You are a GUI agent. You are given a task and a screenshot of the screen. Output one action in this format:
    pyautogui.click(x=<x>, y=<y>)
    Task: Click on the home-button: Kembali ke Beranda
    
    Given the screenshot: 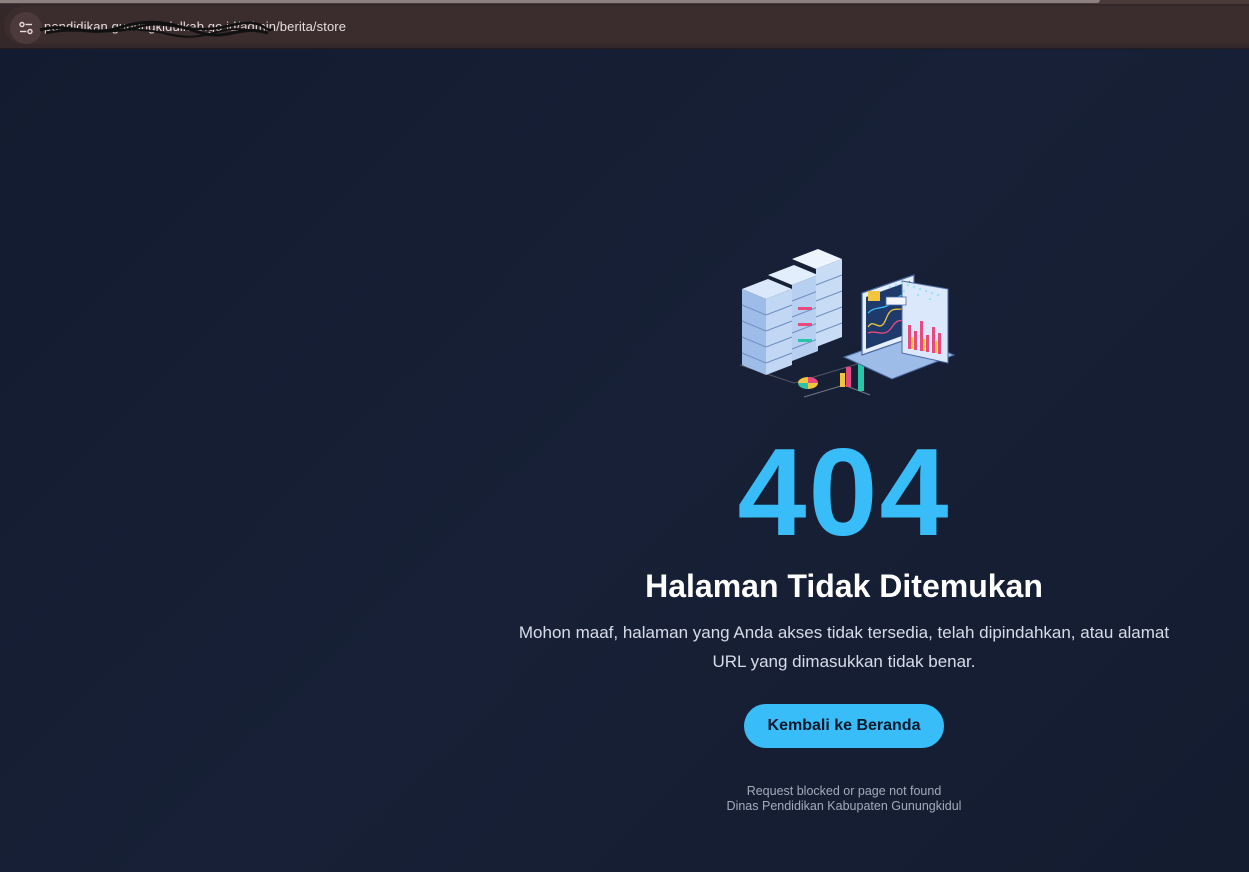 What is the action you would take?
    pyautogui.click(x=844, y=726)
    